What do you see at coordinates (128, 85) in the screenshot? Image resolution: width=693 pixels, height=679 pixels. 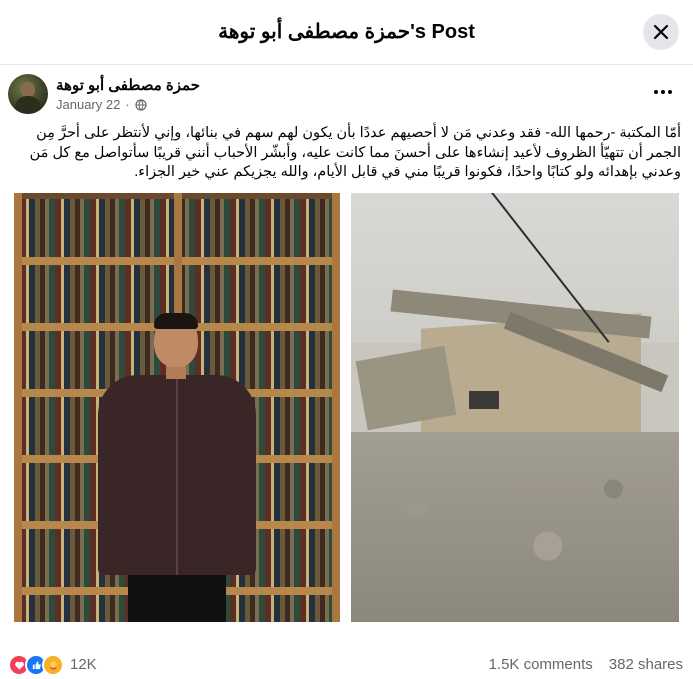 I see `author-name: حمزة مصطفى أبو توهة` at bounding box center [128, 85].